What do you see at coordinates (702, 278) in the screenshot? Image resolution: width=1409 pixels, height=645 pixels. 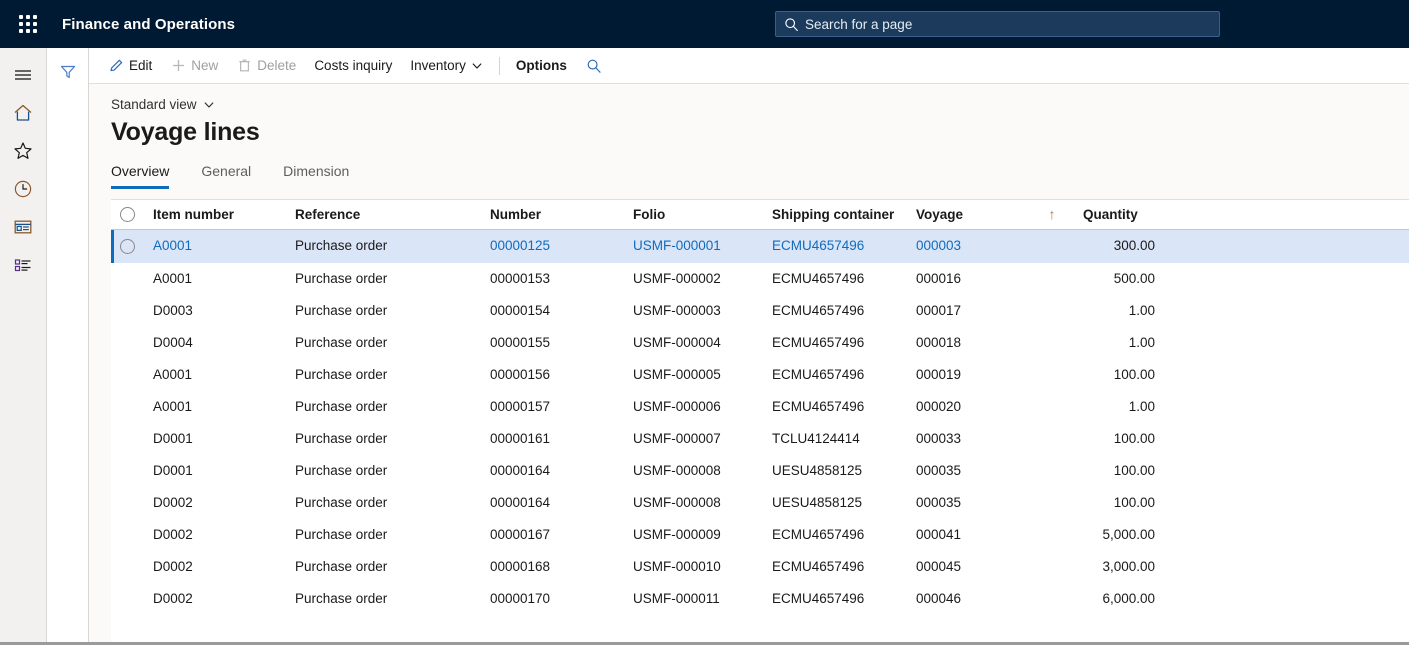 I see `cell-folio: USMF-000002` at bounding box center [702, 278].